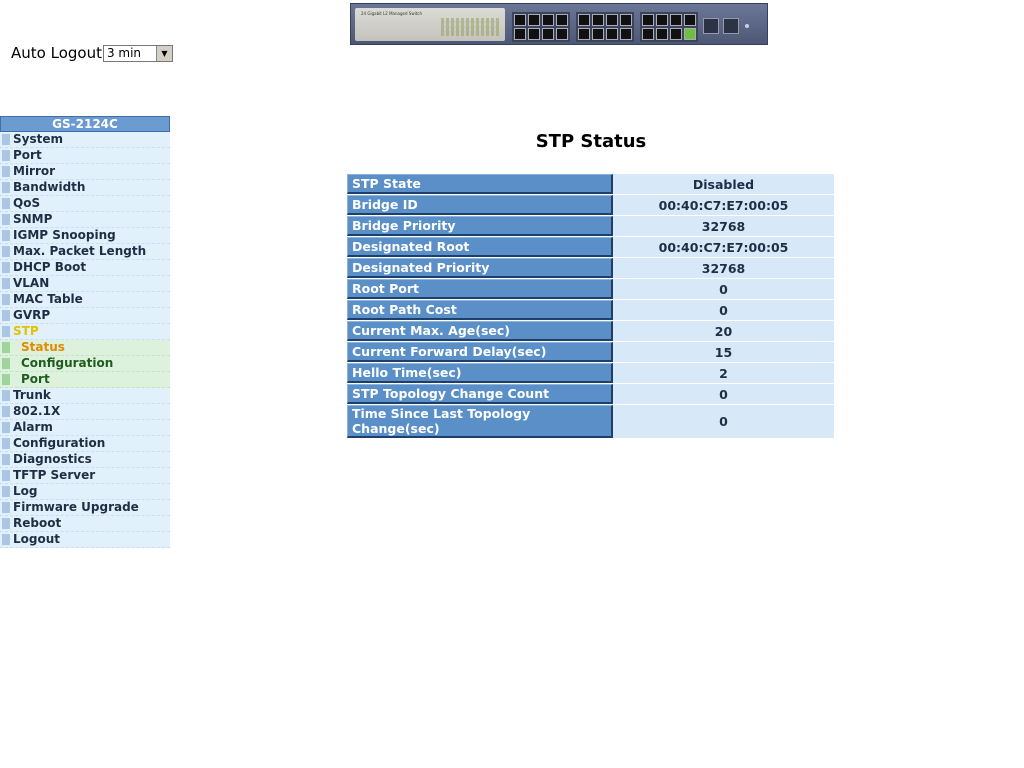 This screenshot has height=768, width=1024. Describe the element at coordinates (56, 53) in the screenshot. I see `auto-logout-label: Auto Logout` at that location.